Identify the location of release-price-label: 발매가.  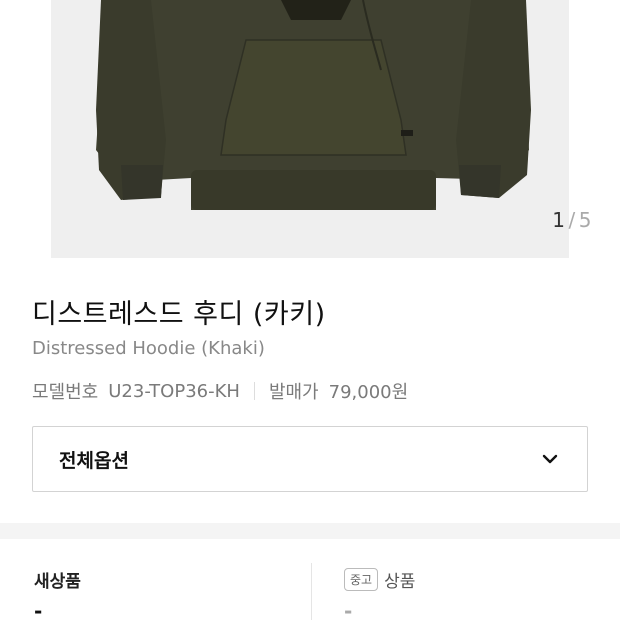
(293, 392).